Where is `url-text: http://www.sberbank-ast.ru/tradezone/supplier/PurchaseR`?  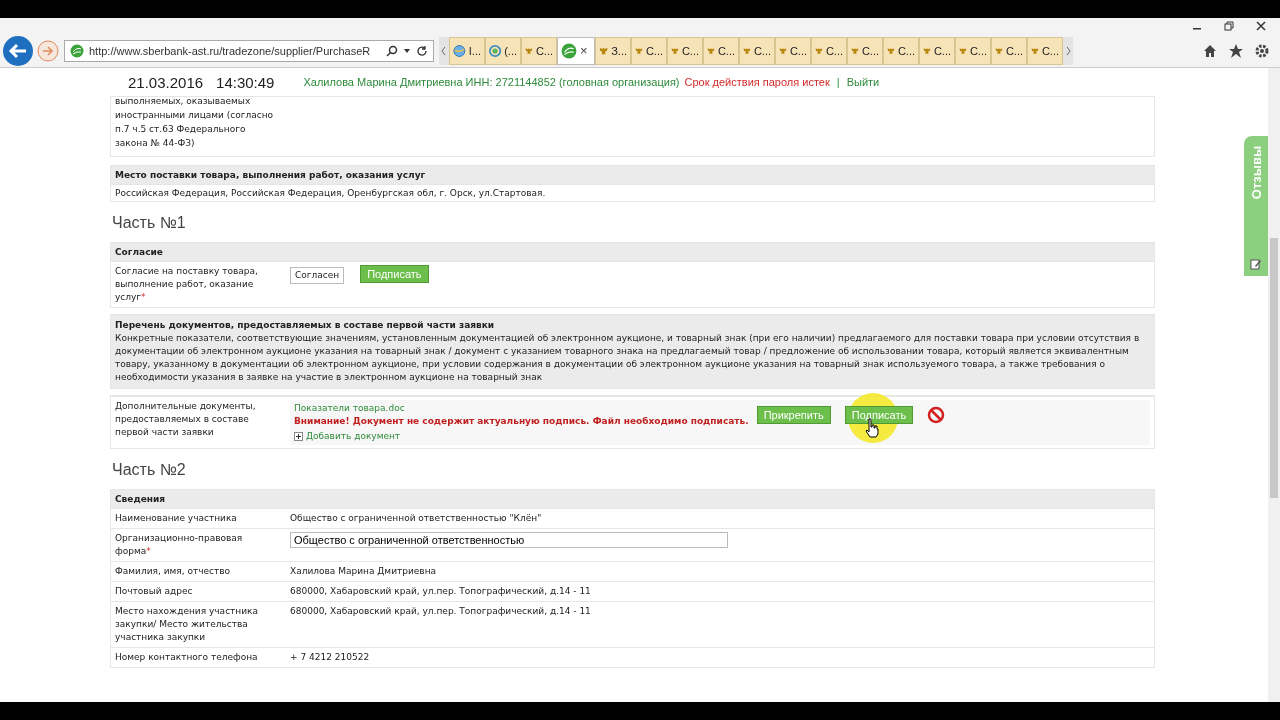 url-text: http://www.sberbank-ast.ru/tradezone/supplier/PurchaseR is located at coordinates (230, 50).